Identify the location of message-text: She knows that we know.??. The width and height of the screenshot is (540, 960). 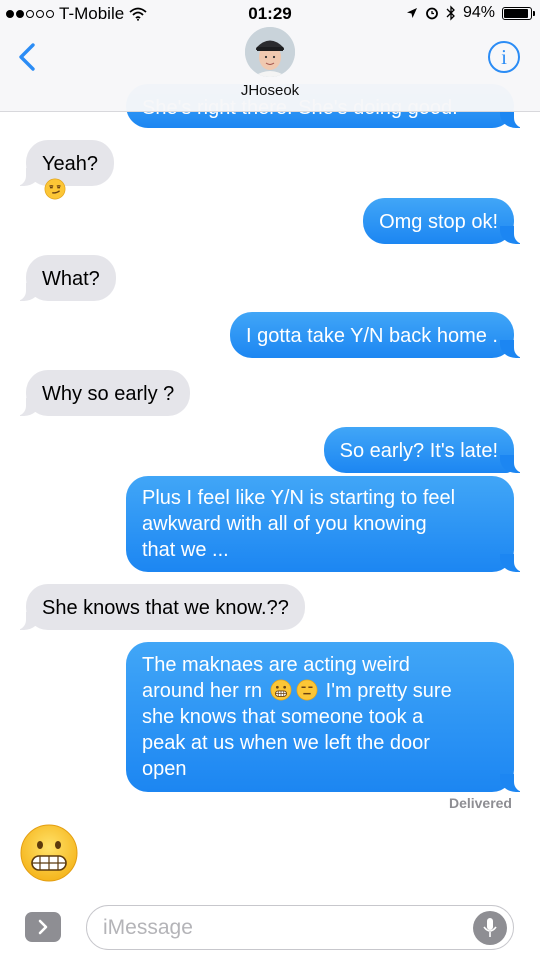
(165, 608).